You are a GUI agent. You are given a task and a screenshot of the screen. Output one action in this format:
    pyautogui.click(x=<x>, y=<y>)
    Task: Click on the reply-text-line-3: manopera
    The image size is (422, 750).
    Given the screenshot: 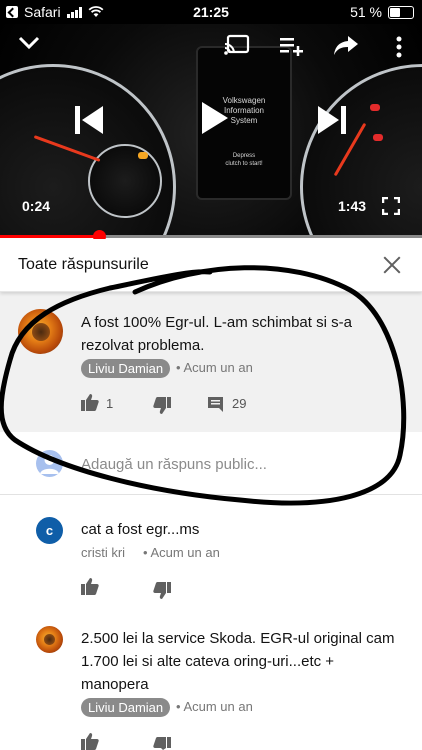 What is the action you would take?
    pyautogui.click(x=115, y=684)
    